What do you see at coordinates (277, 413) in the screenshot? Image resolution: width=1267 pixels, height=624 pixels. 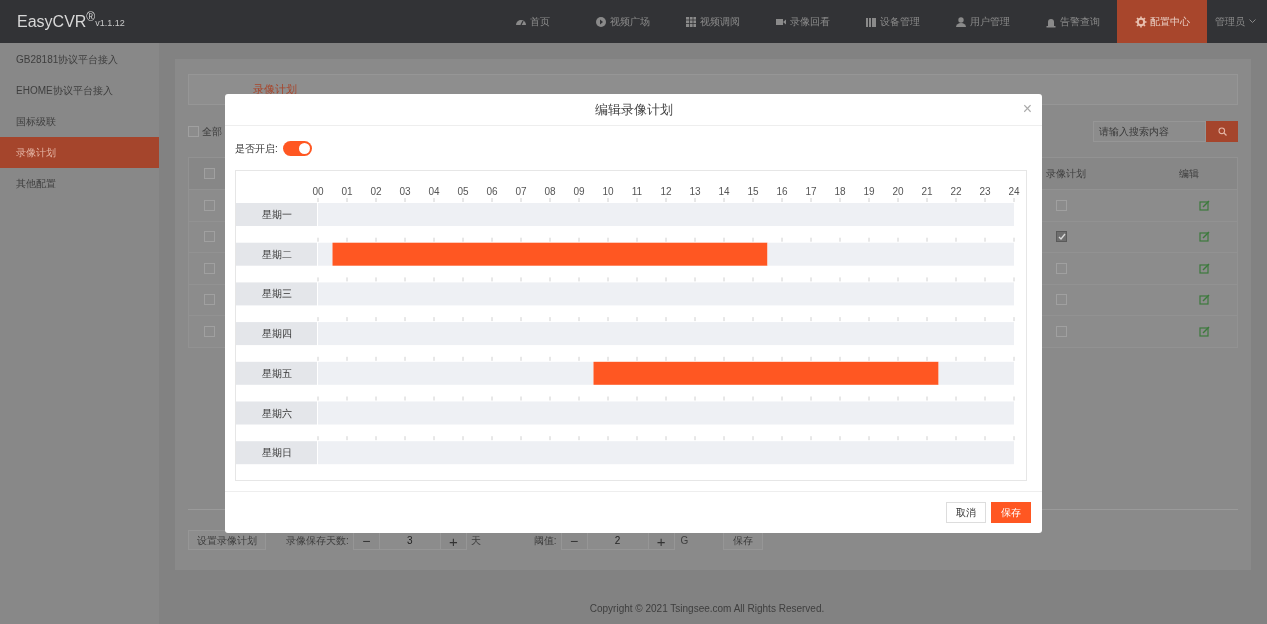 I see `day-label: 星期六` at bounding box center [277, 413].